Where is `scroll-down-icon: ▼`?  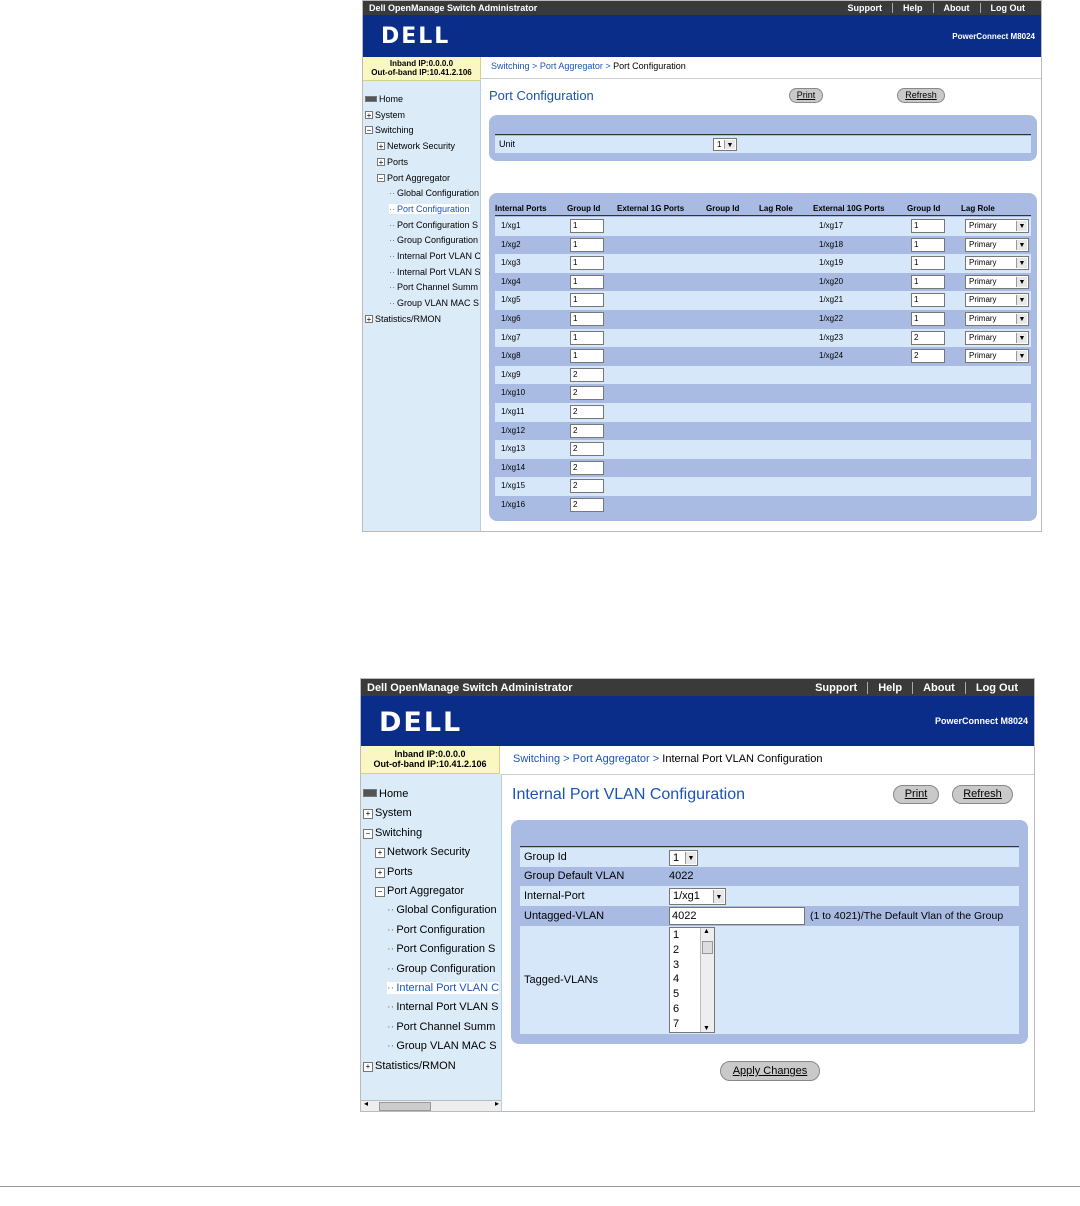
scroll-down-icon: ▼ is located at coordinates (706, 1028).